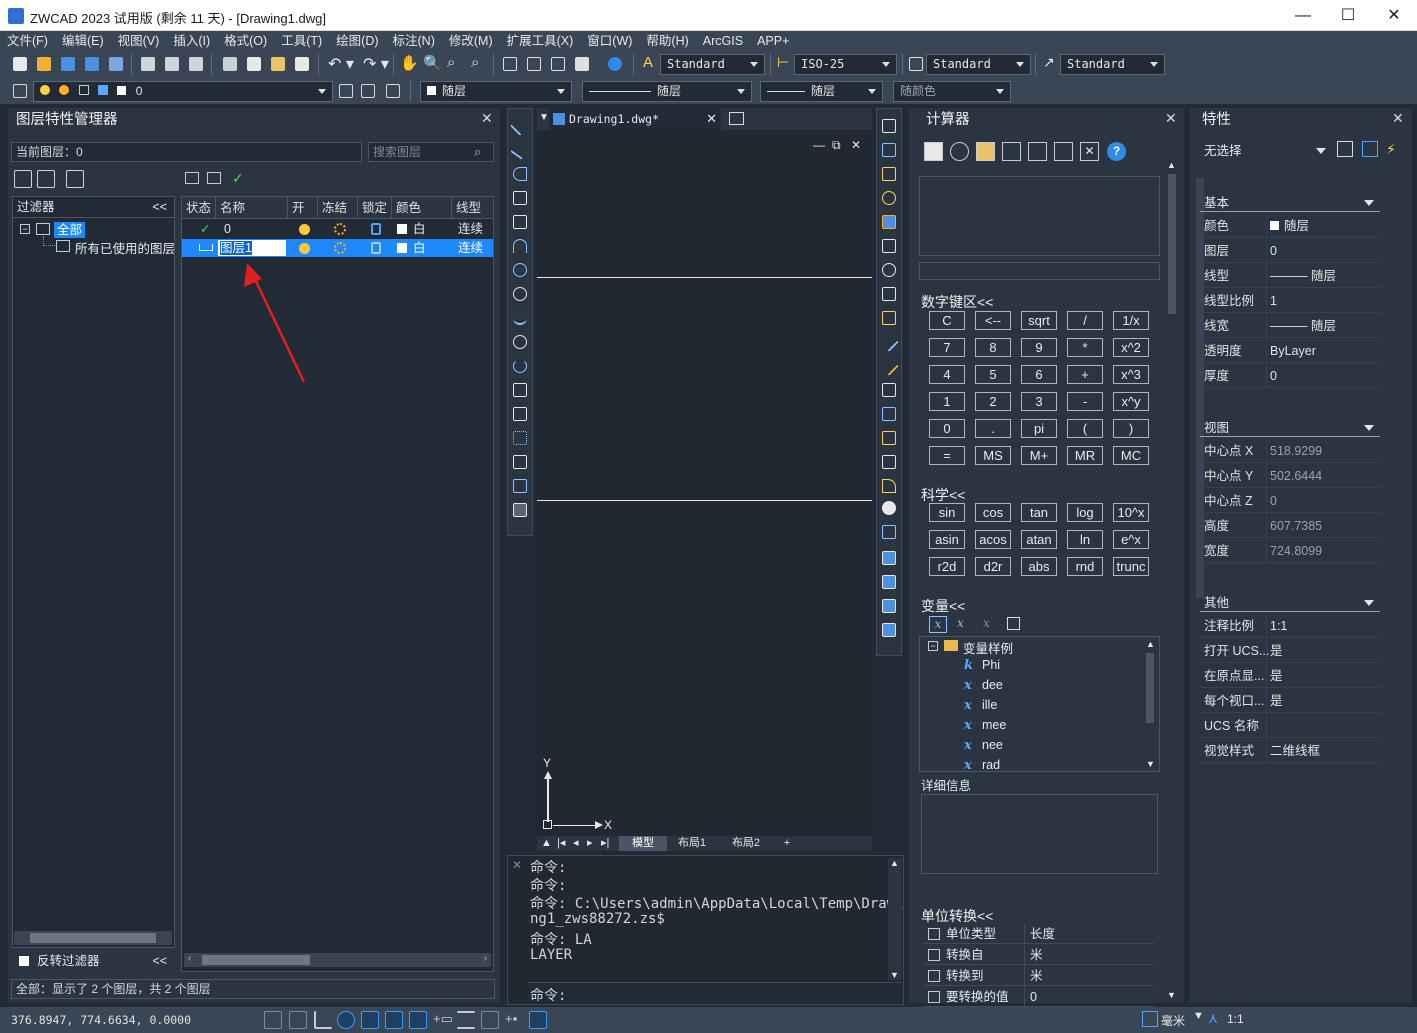 This screenshot has height=1033, width=1417. I want to click on invert-filter-checkbox, so click(24, 961).